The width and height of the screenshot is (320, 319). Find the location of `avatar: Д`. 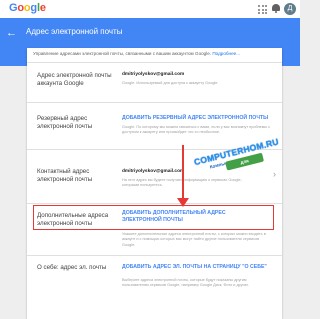

avatar: Д is located at coordinates (290, 9).